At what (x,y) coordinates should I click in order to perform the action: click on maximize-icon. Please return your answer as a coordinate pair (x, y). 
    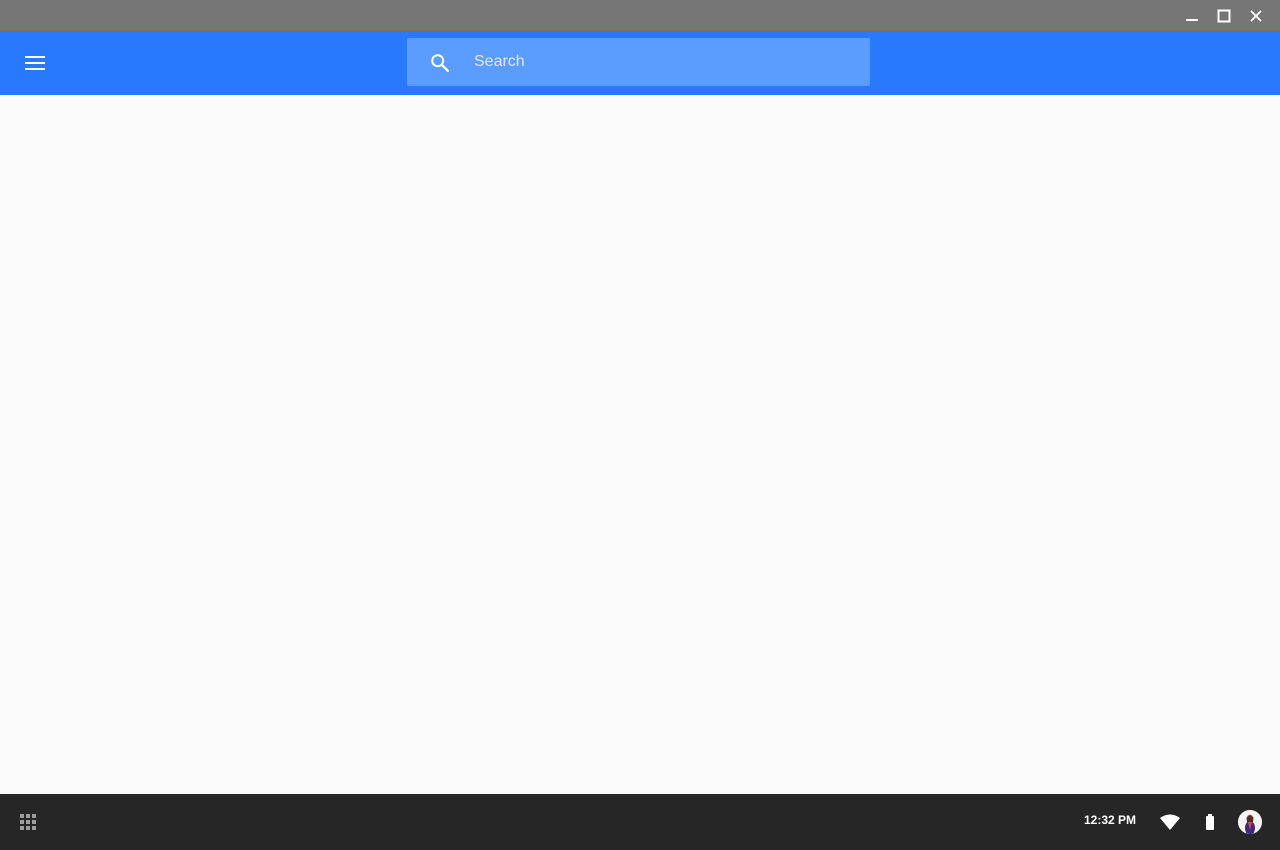
    Looking at the image, I should click on (1224, 15).